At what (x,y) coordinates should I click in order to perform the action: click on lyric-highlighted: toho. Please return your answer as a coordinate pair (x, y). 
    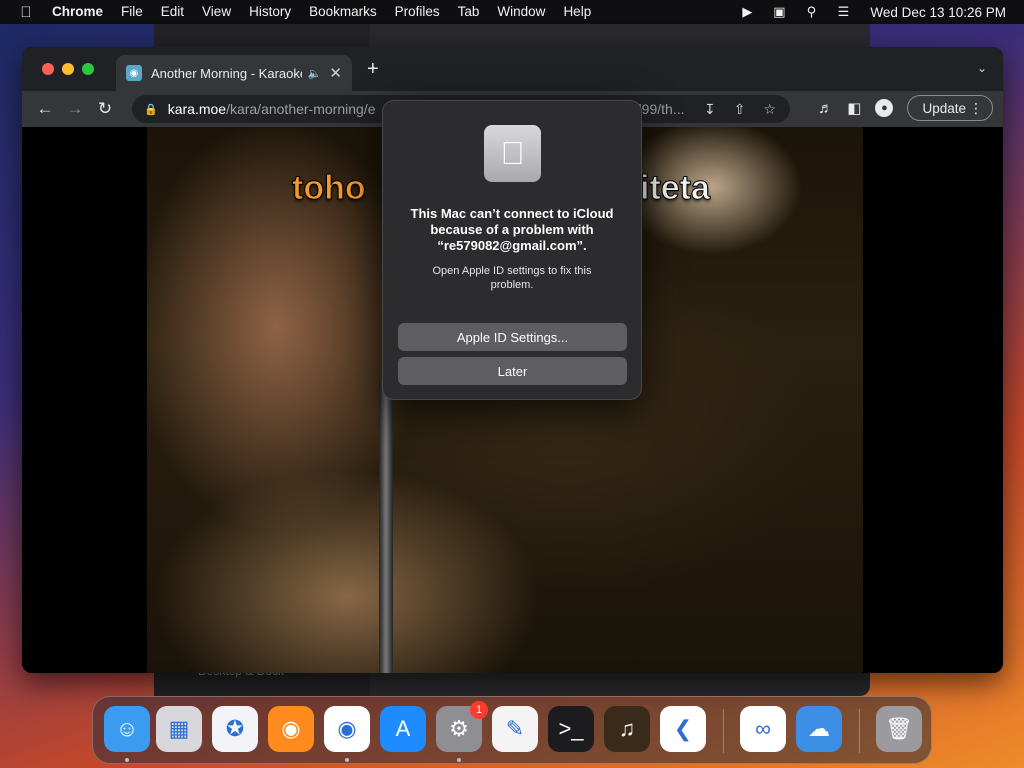
    Looking at the image, I should click on (329, 188).